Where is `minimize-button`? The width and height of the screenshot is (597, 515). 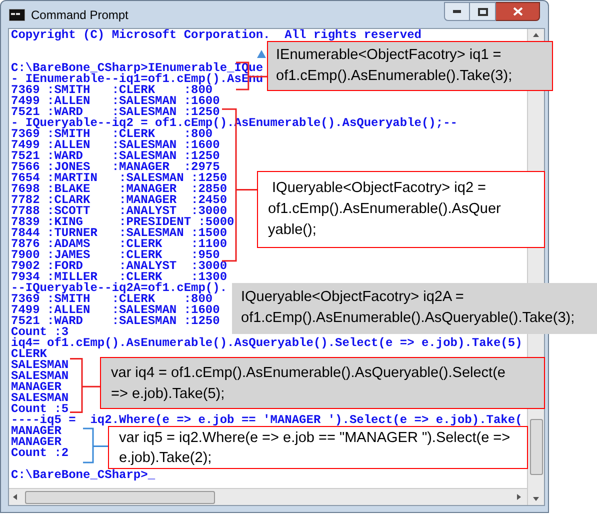
minimize-button is located at coordinates (457, 11).